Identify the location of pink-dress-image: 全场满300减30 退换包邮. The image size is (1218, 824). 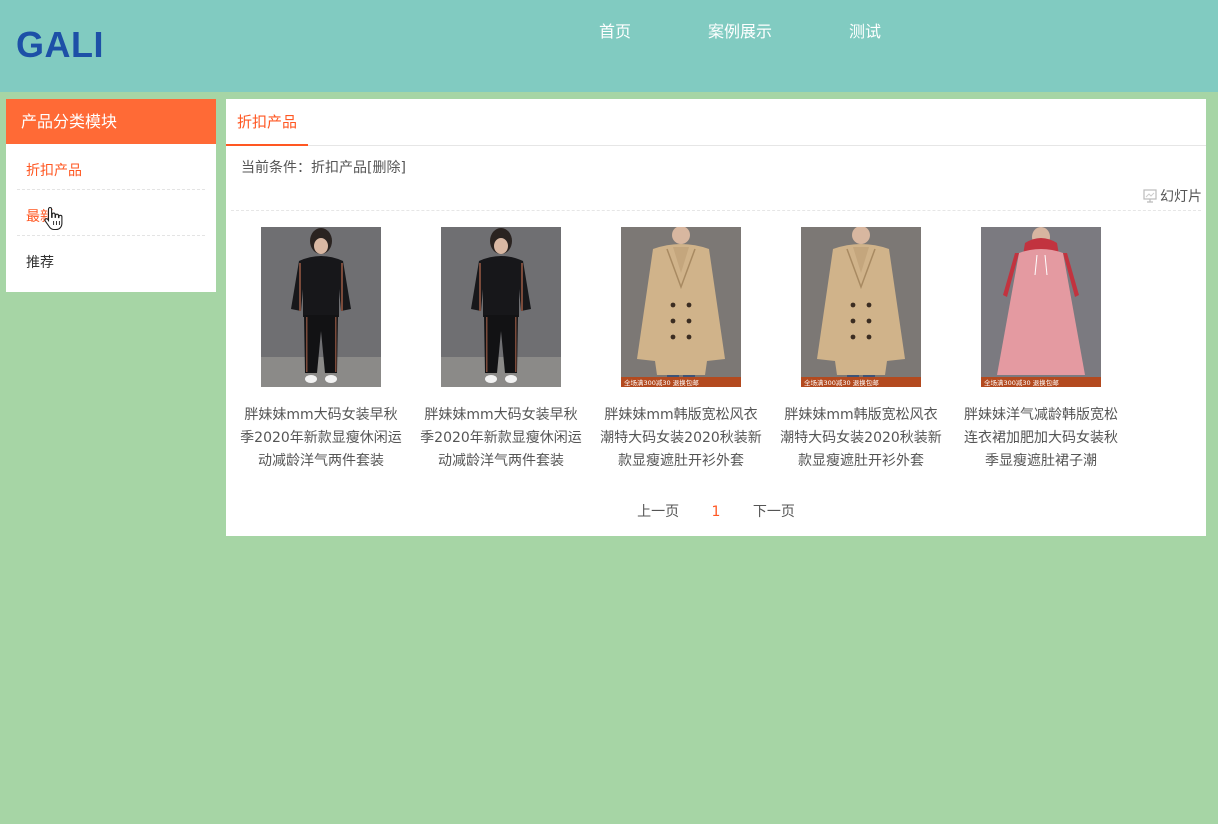
(1041, 307).